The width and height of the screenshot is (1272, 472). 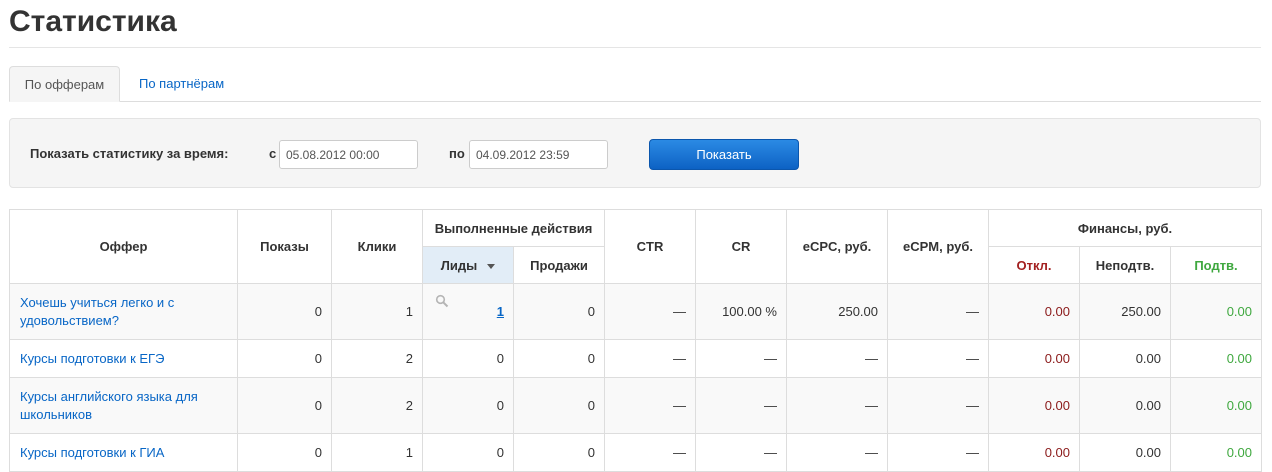 I want to click on col-offer: Оффер, so click(x=123, y=246).